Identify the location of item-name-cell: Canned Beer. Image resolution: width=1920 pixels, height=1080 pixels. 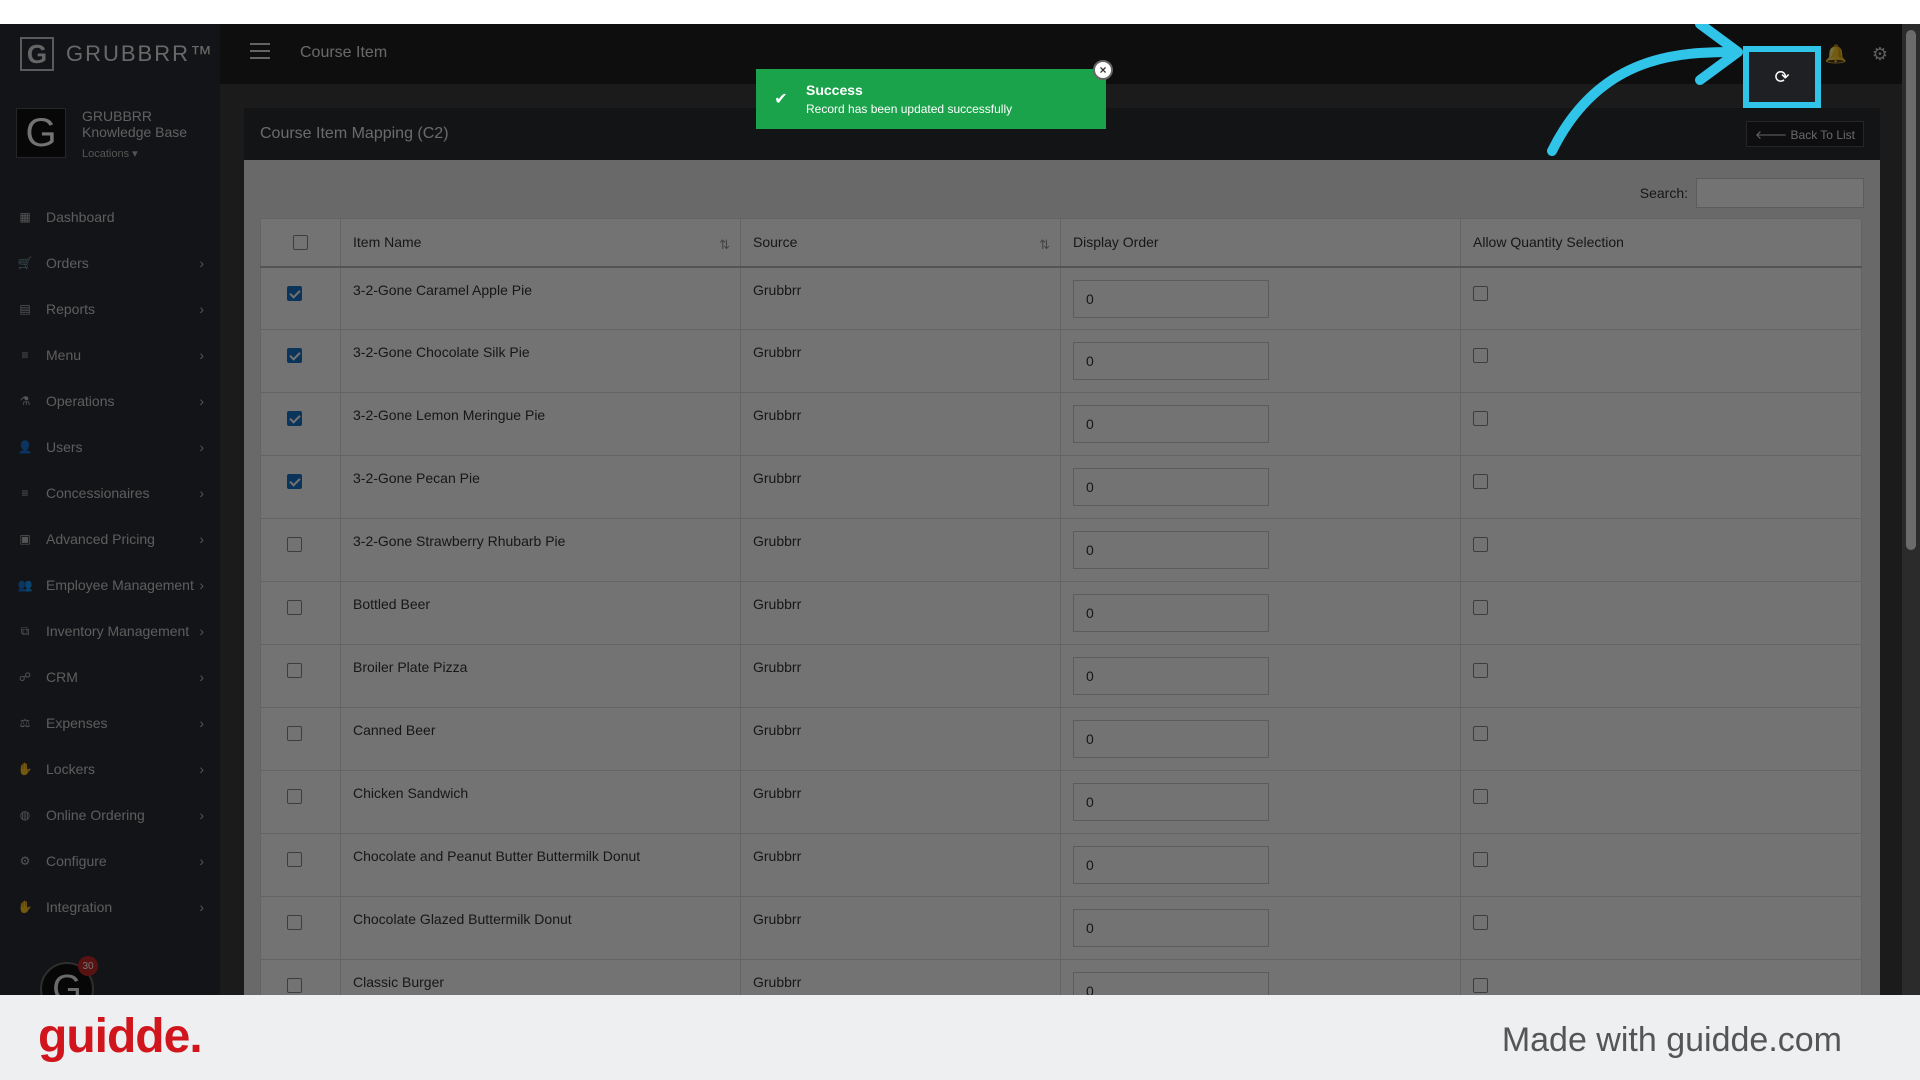
(540, 739).